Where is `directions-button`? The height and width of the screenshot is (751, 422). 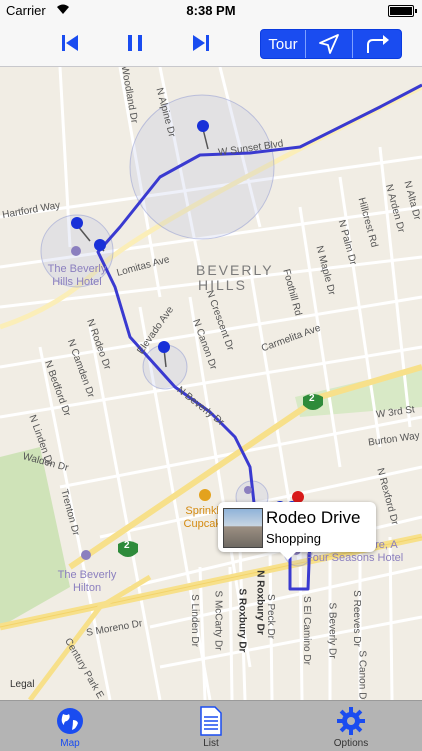
directions-button is located at coordinates (377, 44).